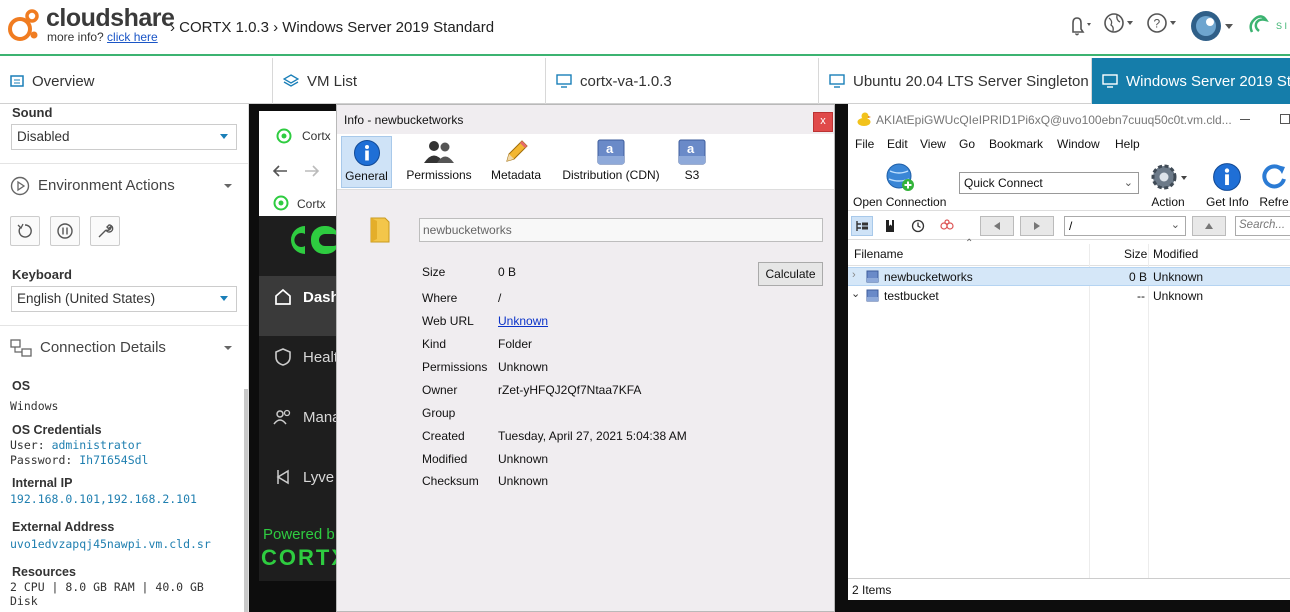 This screenshot has width=1290, height=612. I want to click on path-select: / ⌄, so click(1125, 226).